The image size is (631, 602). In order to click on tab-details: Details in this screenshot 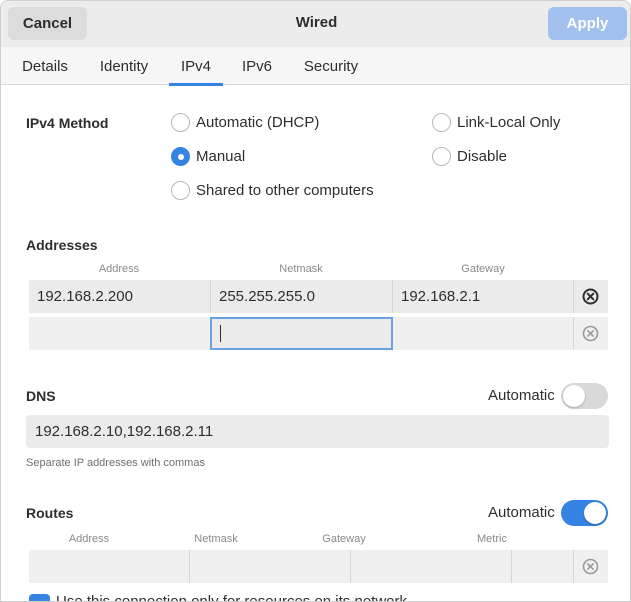, I will do `click(45, 66)`.